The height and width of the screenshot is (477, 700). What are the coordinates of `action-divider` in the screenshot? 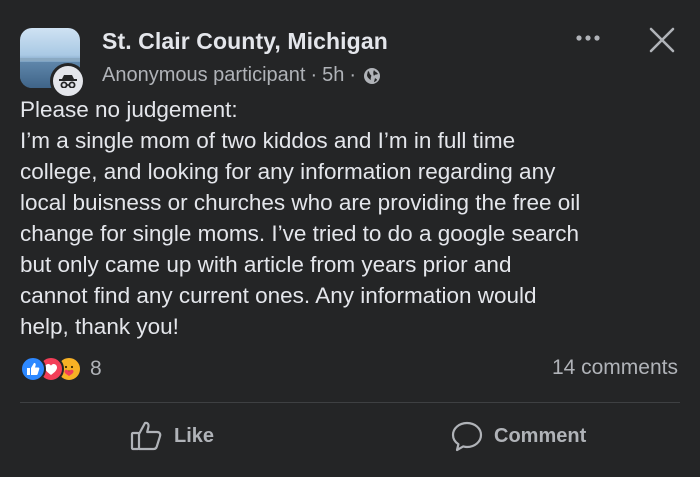 It's located at (350, 402).